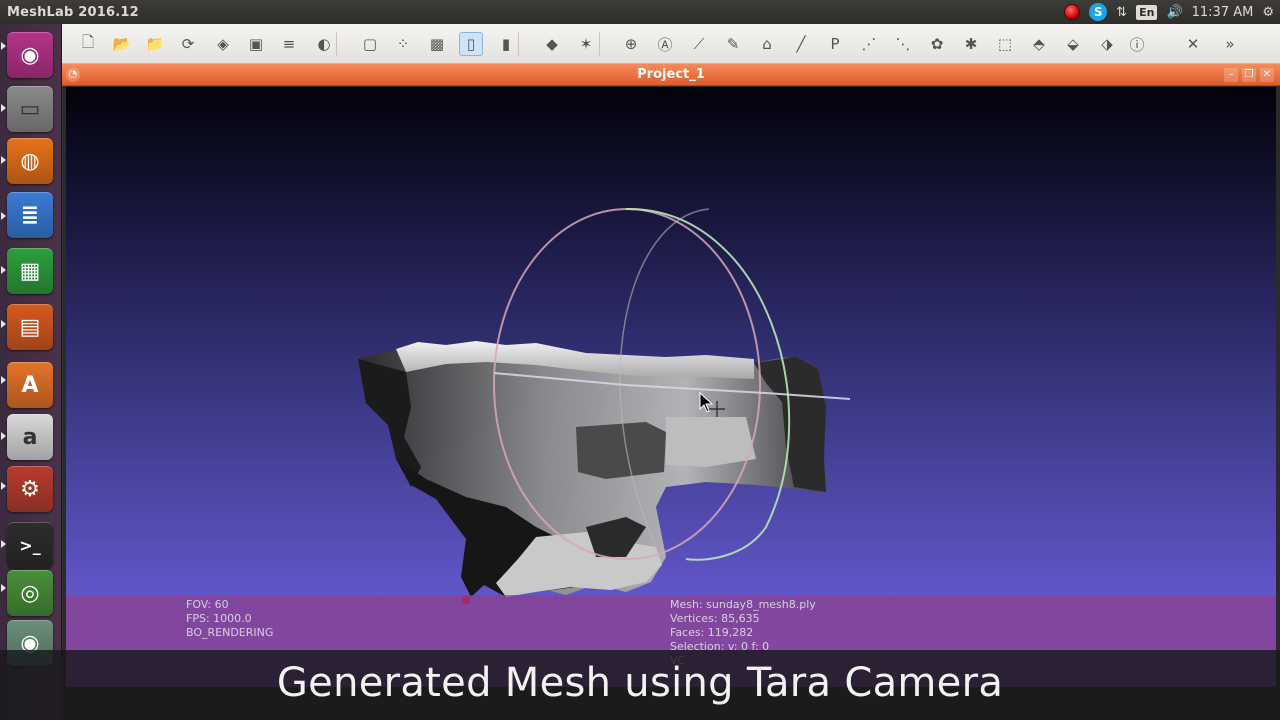  Describe the element at coordinates (219, 618) in the screenshot. I see `fps-label: FPS: 1000.0` at that location.